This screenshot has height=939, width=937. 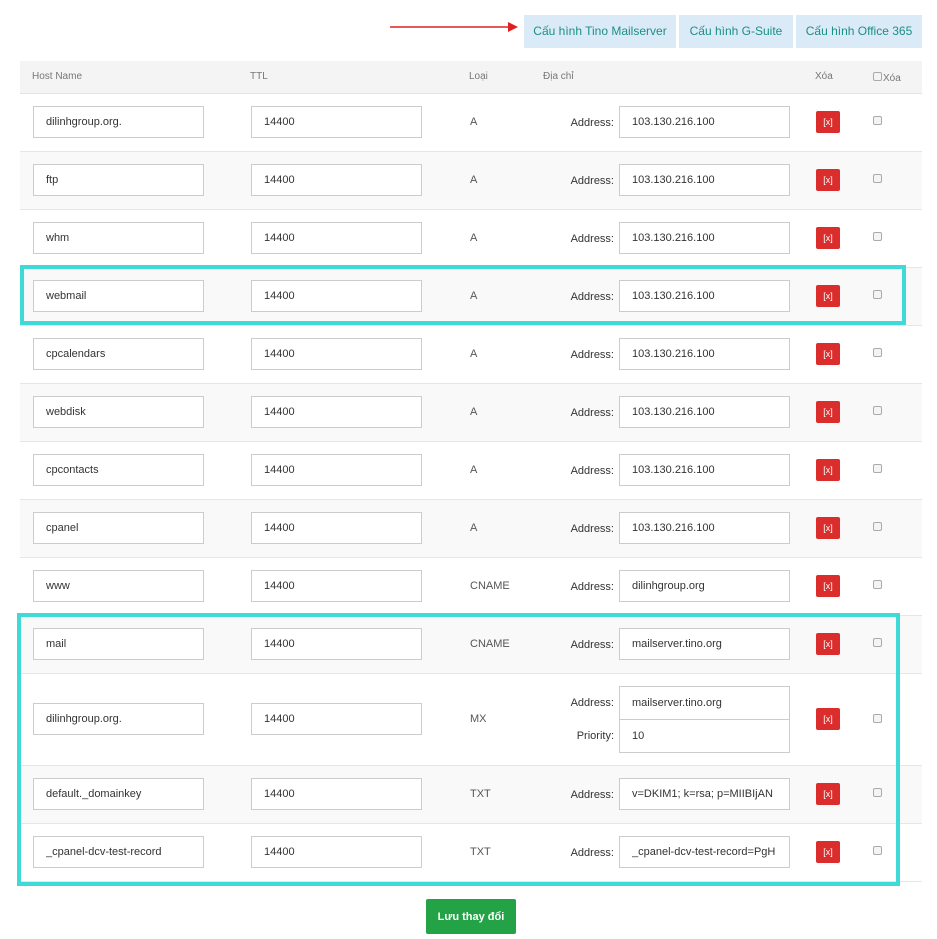 I want to click on table-row: MX Address: Priority: [x], so click(x=471, y=720).